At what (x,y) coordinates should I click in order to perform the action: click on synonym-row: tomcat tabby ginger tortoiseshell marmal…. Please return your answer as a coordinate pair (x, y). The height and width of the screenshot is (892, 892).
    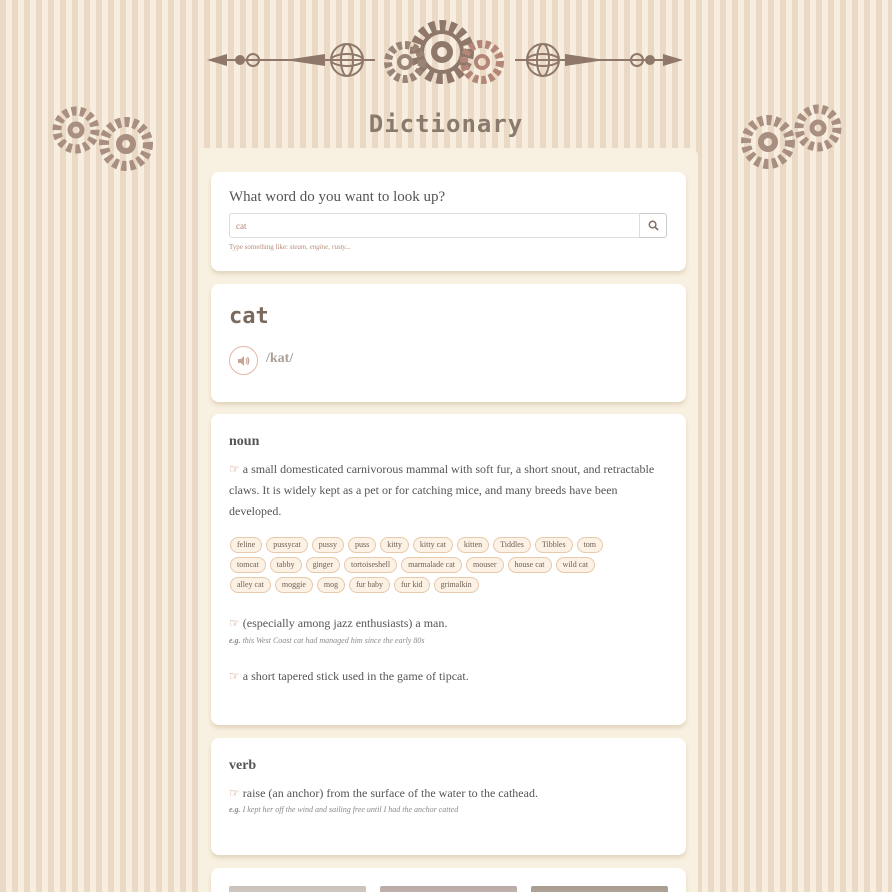
    Looking at the image, I should click on (440, 565).